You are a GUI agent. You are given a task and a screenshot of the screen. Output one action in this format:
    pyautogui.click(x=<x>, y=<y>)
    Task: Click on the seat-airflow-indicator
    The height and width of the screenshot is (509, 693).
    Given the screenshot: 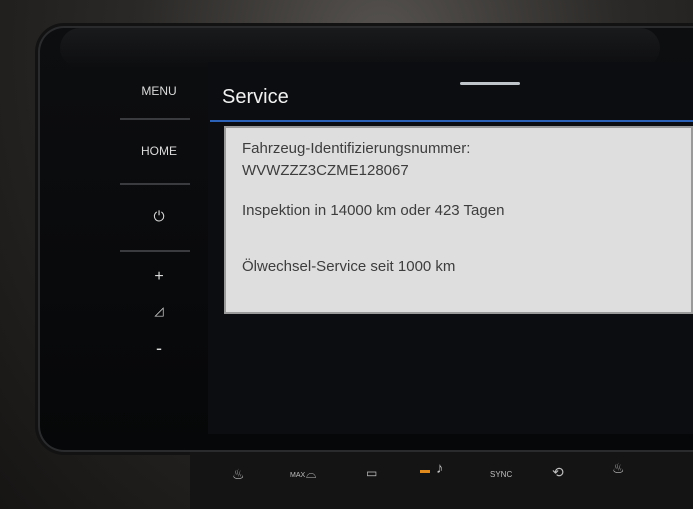 What is the action you would take?
    pyautogui.click(x=425, y=471)
    